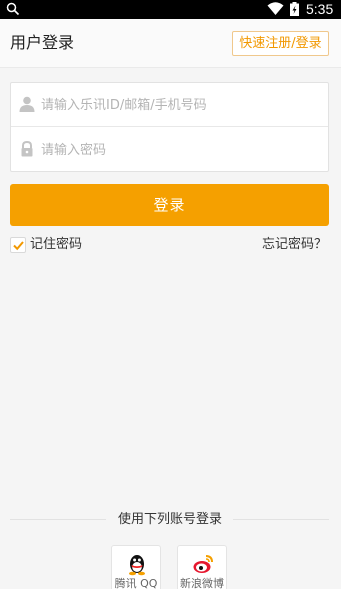 This screenshot has height=589, width=341. Describe the element at coordinates (42, 42) in the screenshot. I see `page-title: 用户登录` at that location.